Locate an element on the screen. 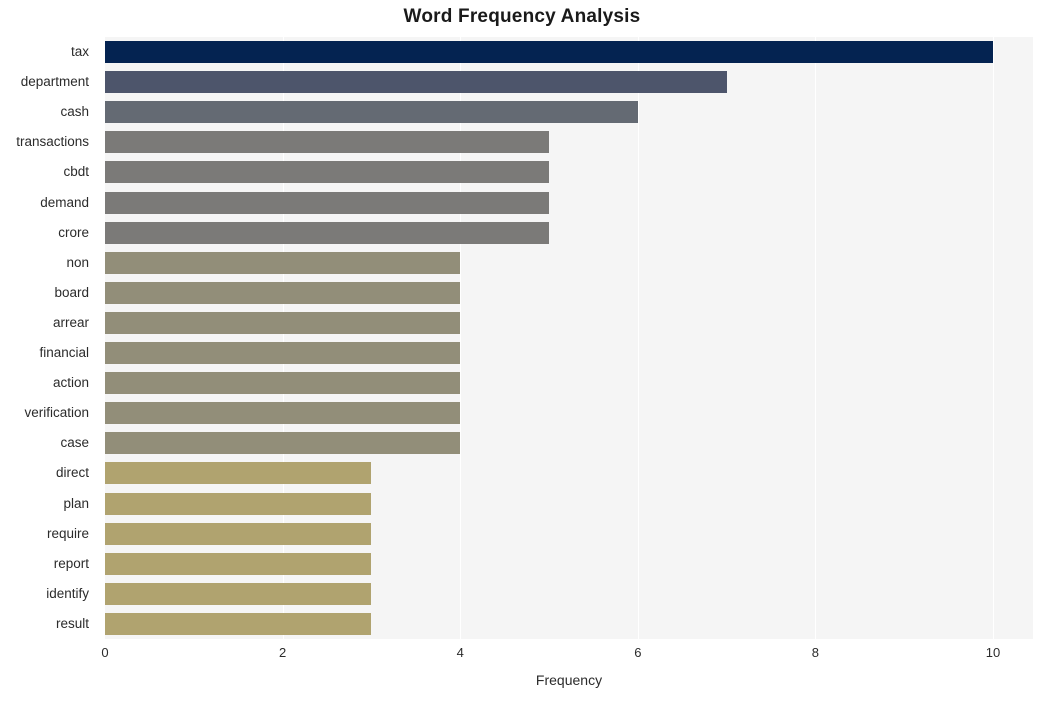  x-tick-label-6: 6 is located at coordinates (638, 652).